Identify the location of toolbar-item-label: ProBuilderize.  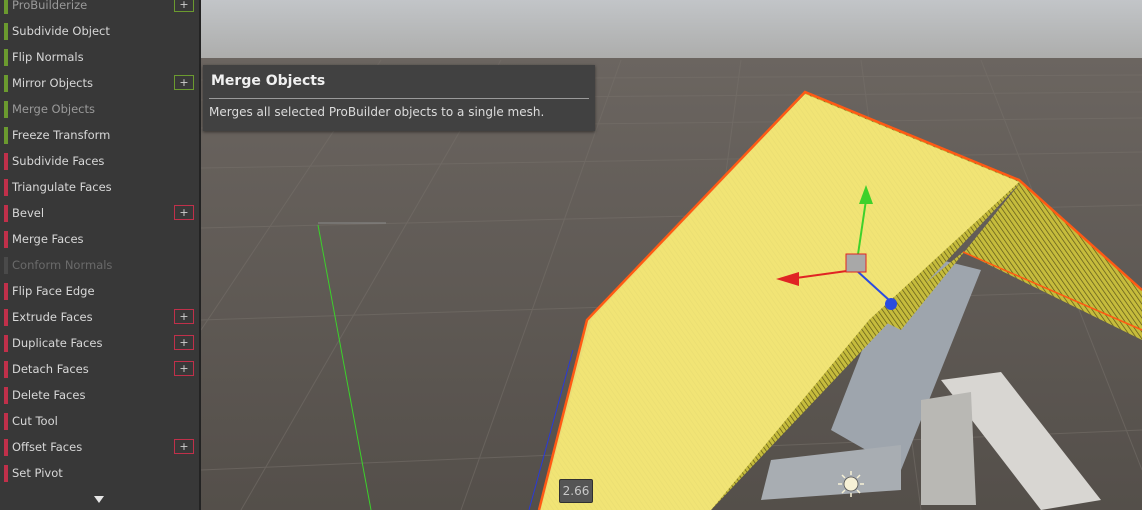
(50, 6).